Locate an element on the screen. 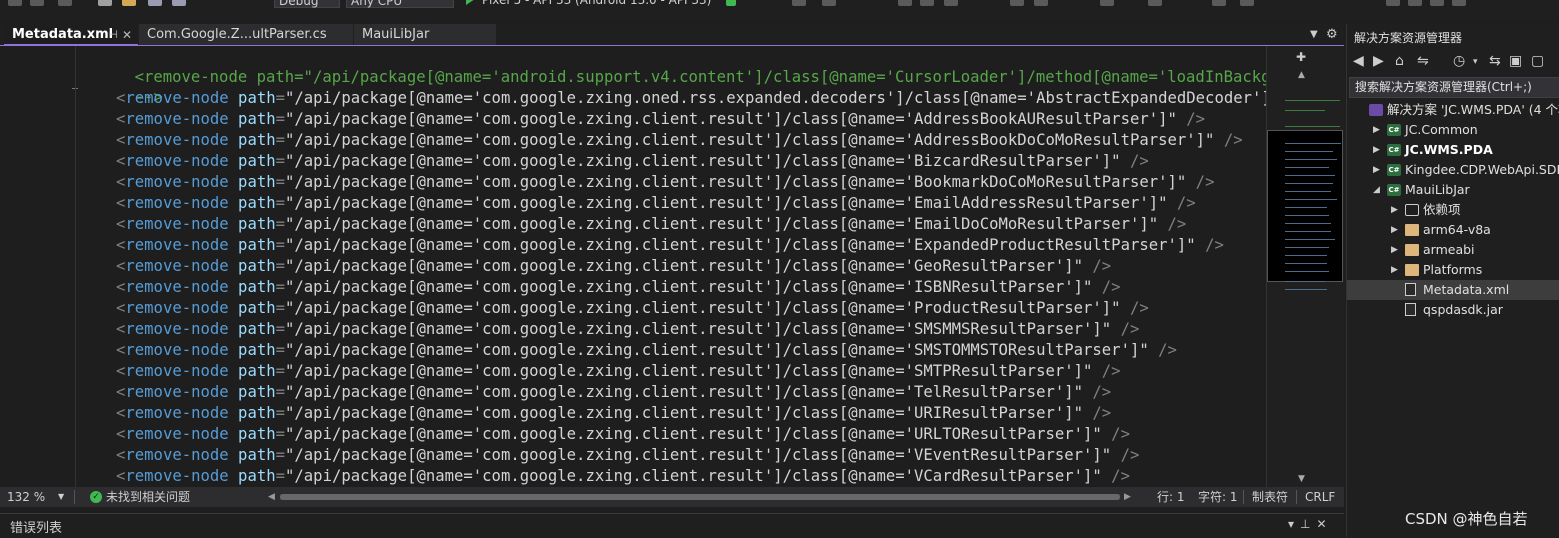 The height and width of the screenshot is (538, 1559). issues-status: 未找到相关问题 is located at coordinates (148, 497).